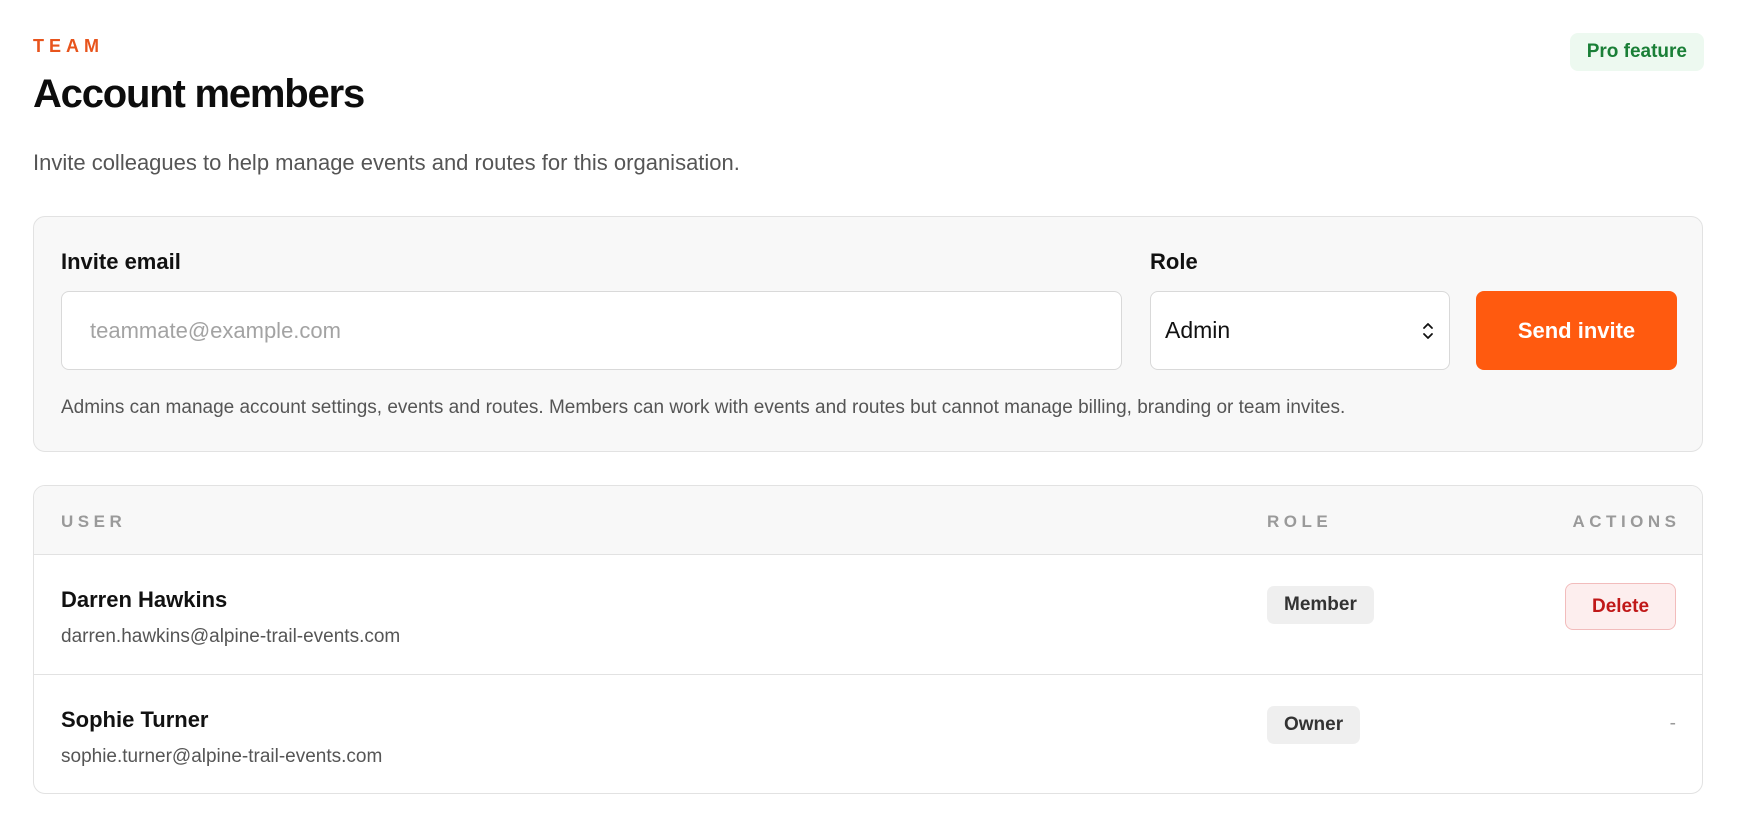 This screenshot has width=1737, height=827. Describe the element at coordinates (94, 521) in the screenshot. I see `column-header-user: USER` at that location.